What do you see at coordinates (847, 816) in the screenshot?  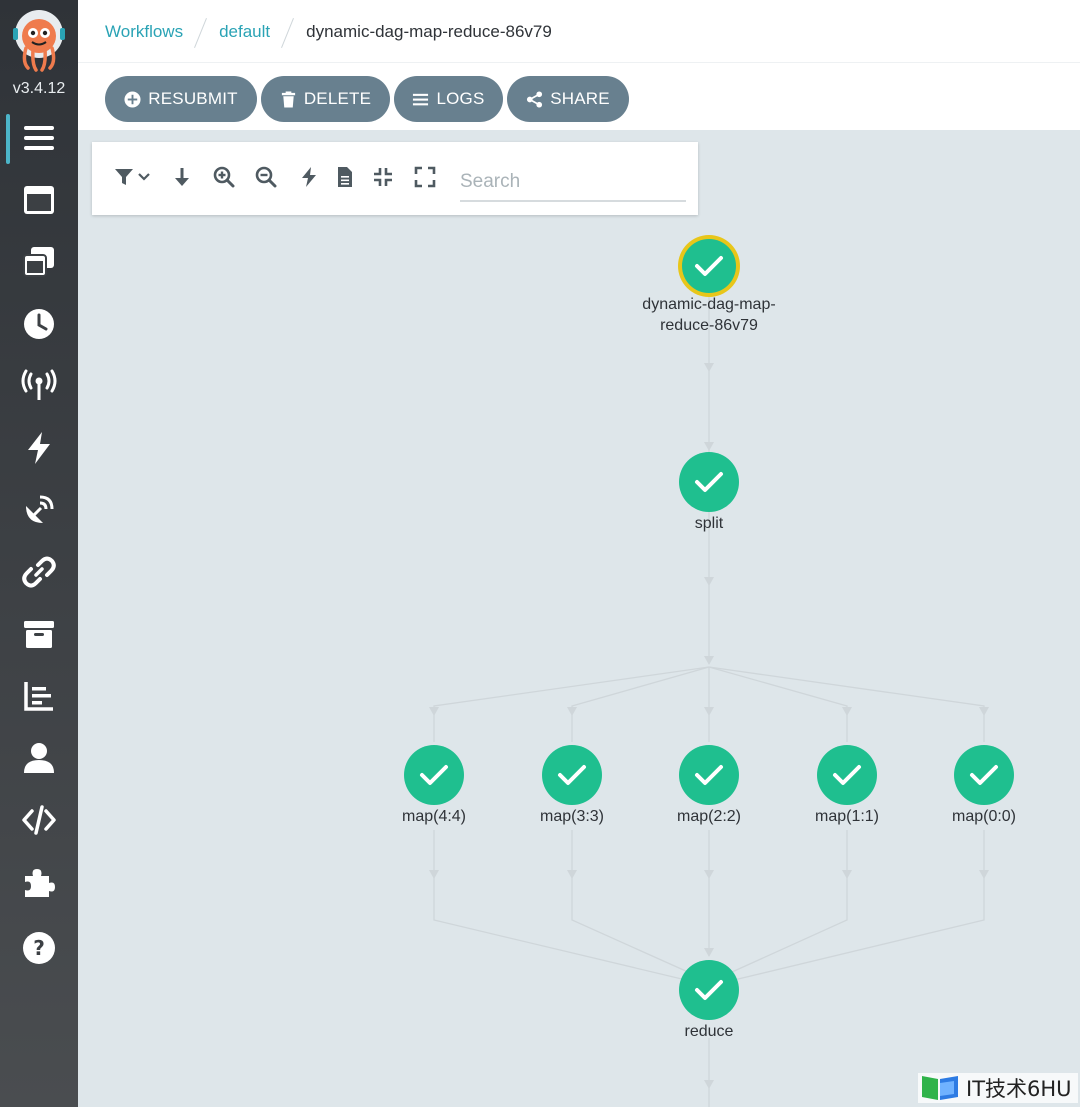 I see `node-label-map-1: map(1:1)` at bounding box center [847, 816].